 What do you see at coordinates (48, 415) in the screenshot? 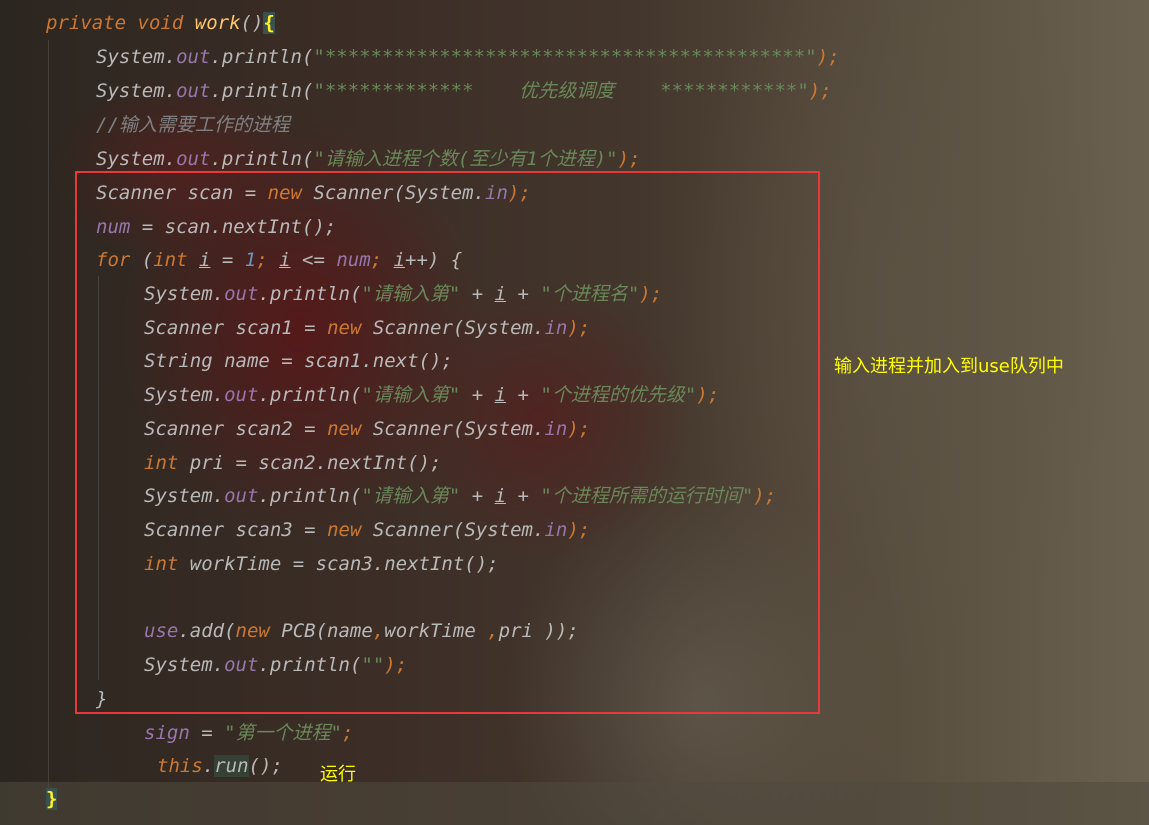
I see `indent-guide` at bounding box center [48, 415].